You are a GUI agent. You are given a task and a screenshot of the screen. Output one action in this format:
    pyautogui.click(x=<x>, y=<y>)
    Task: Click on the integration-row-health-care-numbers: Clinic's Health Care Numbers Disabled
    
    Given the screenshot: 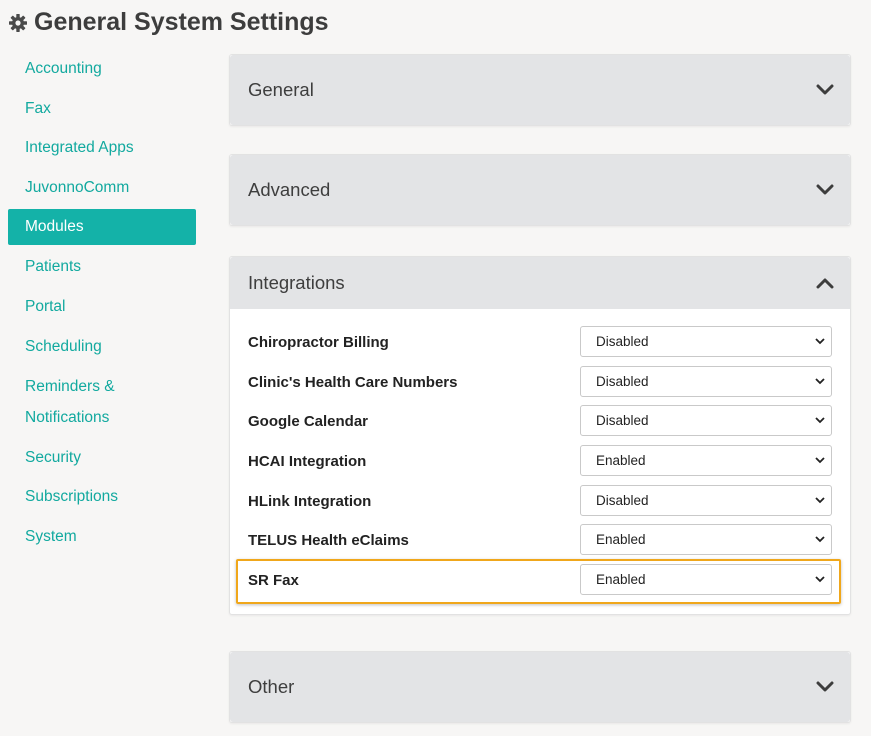 What is the action you would take?
    pyautogui.click(x=540, y=385)
    